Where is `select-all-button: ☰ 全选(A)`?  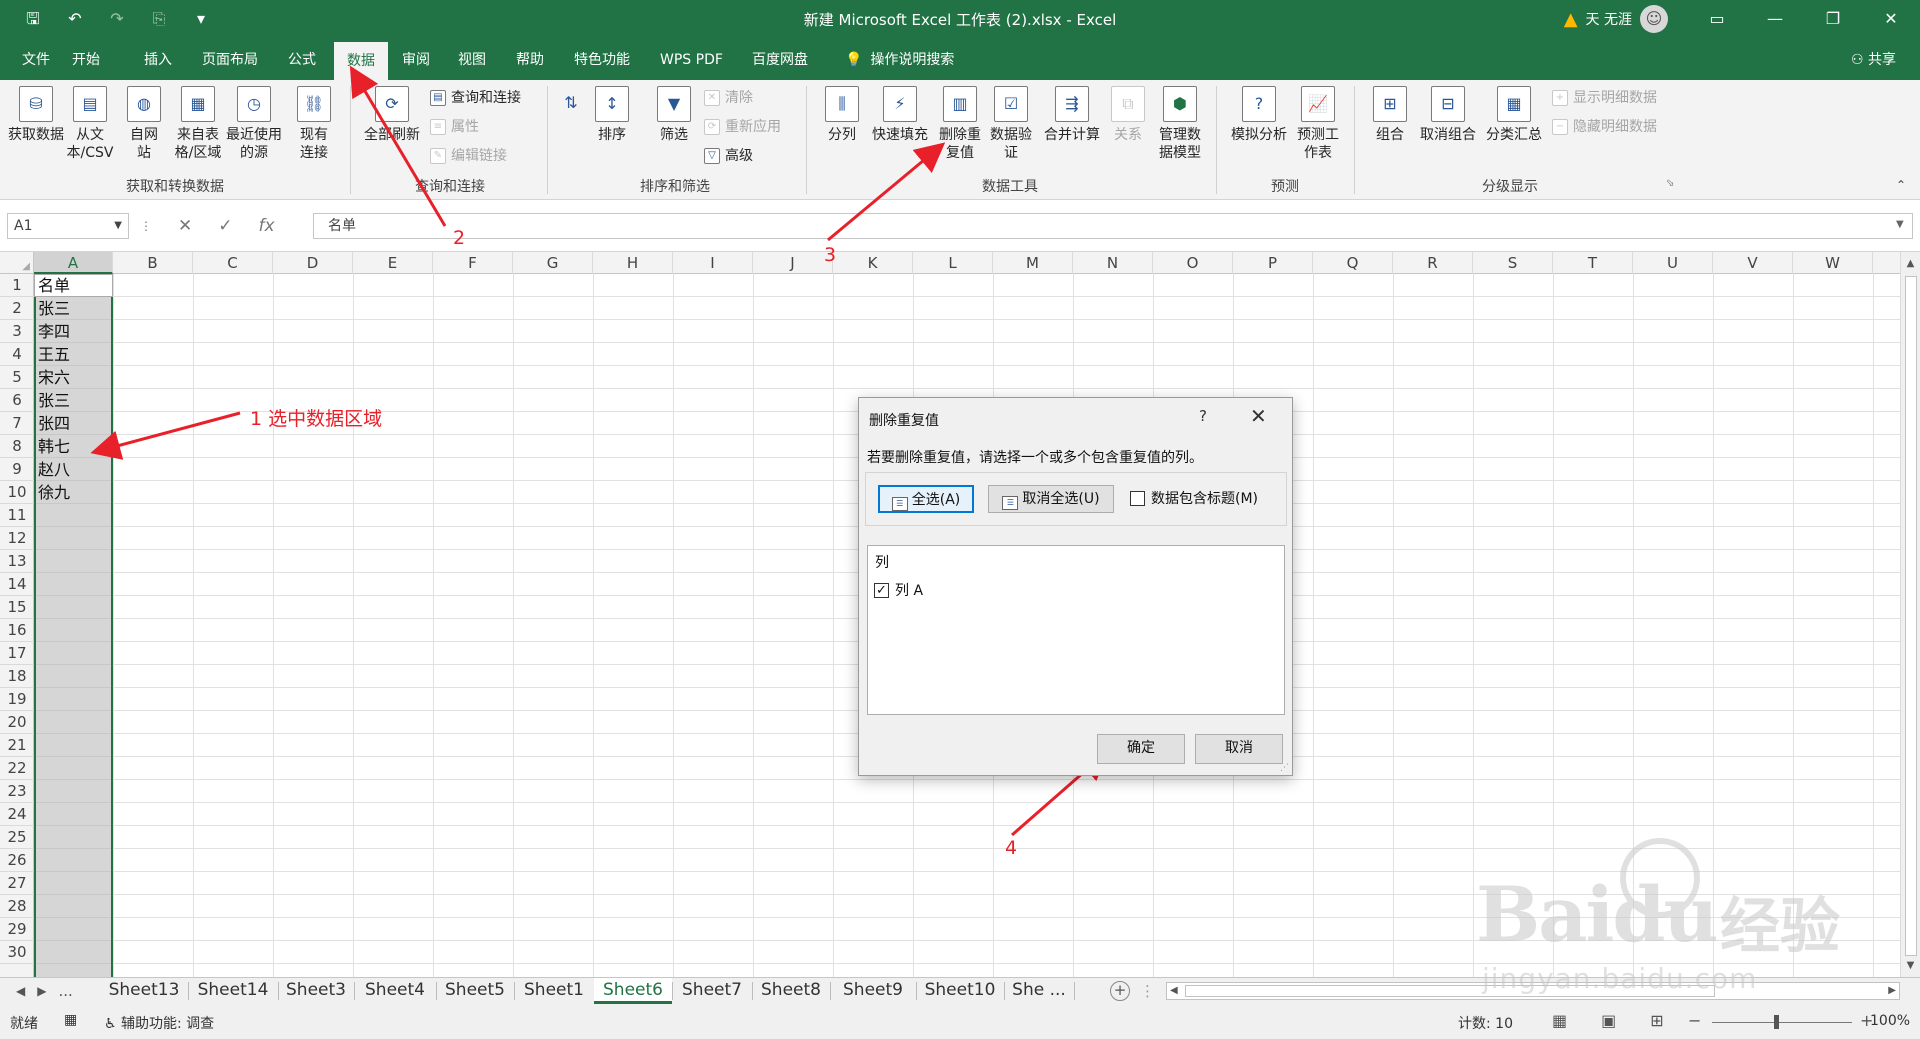 select-all-button: ☰ 全选(A) is located at coordinates (926, 499).